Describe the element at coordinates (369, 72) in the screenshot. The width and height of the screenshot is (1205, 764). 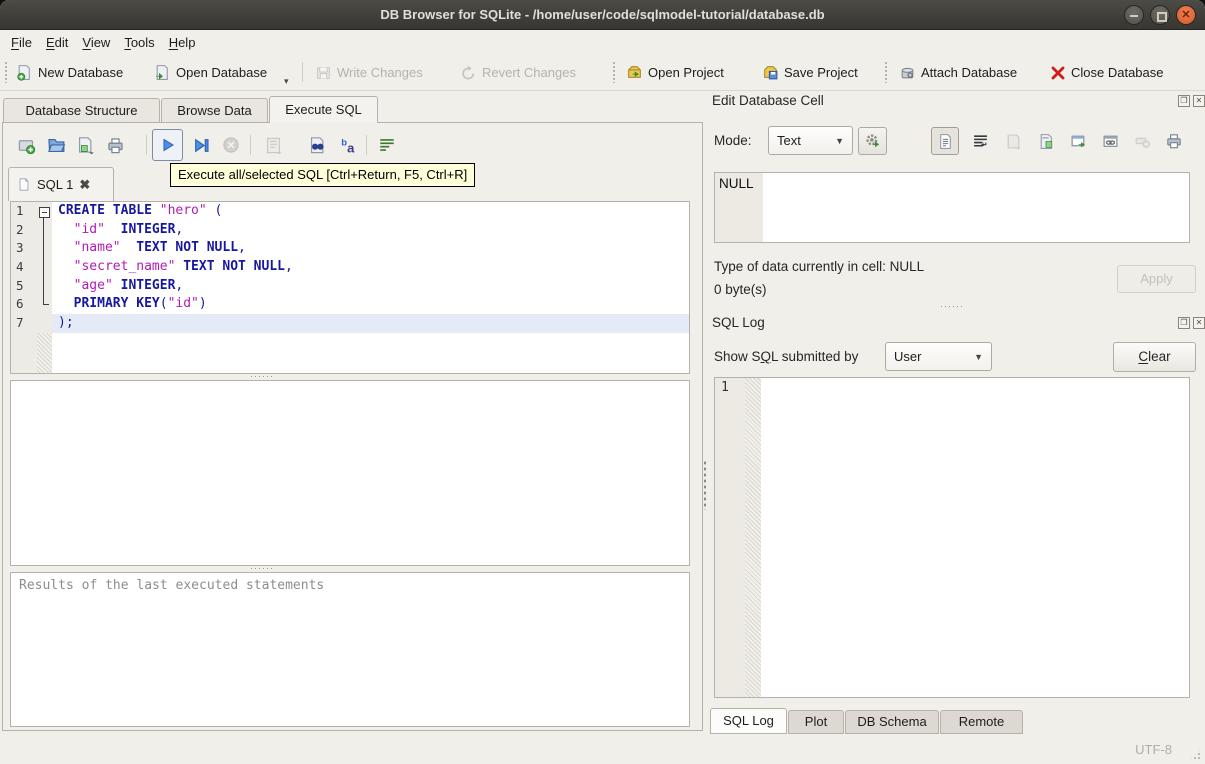
I see `write-changes-button: Write Changes` at that location.